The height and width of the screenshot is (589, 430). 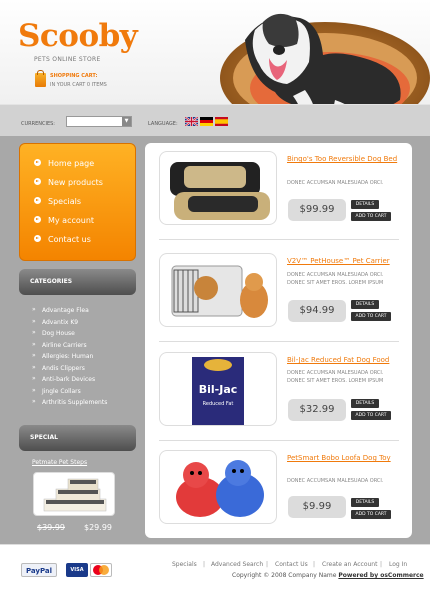 What do you see at coordinates (346, 261) in the screenshot?
I see `product-title: V2V™ PetHouse™ Pet Carrier` at bounding box center [346, 261].